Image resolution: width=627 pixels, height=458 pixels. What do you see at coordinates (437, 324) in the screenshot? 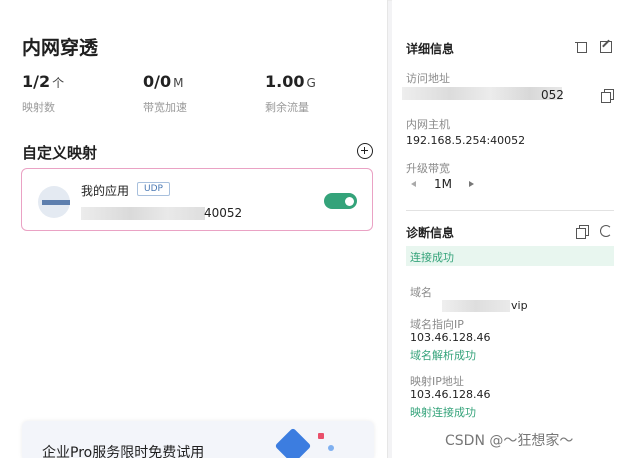
I see `domain-ip-label: 域名指向IP` at bounding box center [437, 324].